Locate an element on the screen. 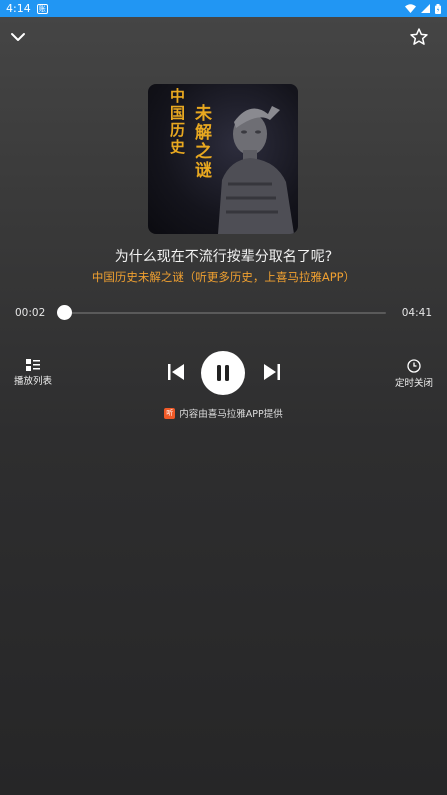  next-button is located at coordinates (272, 372).